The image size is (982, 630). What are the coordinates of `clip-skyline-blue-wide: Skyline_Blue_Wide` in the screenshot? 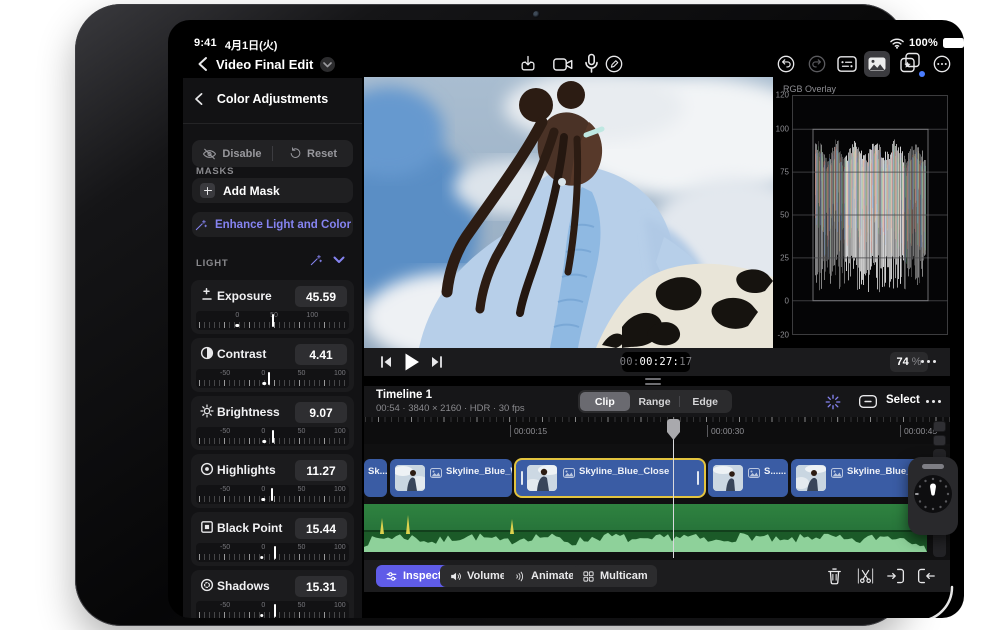 It's located at (451, 478).